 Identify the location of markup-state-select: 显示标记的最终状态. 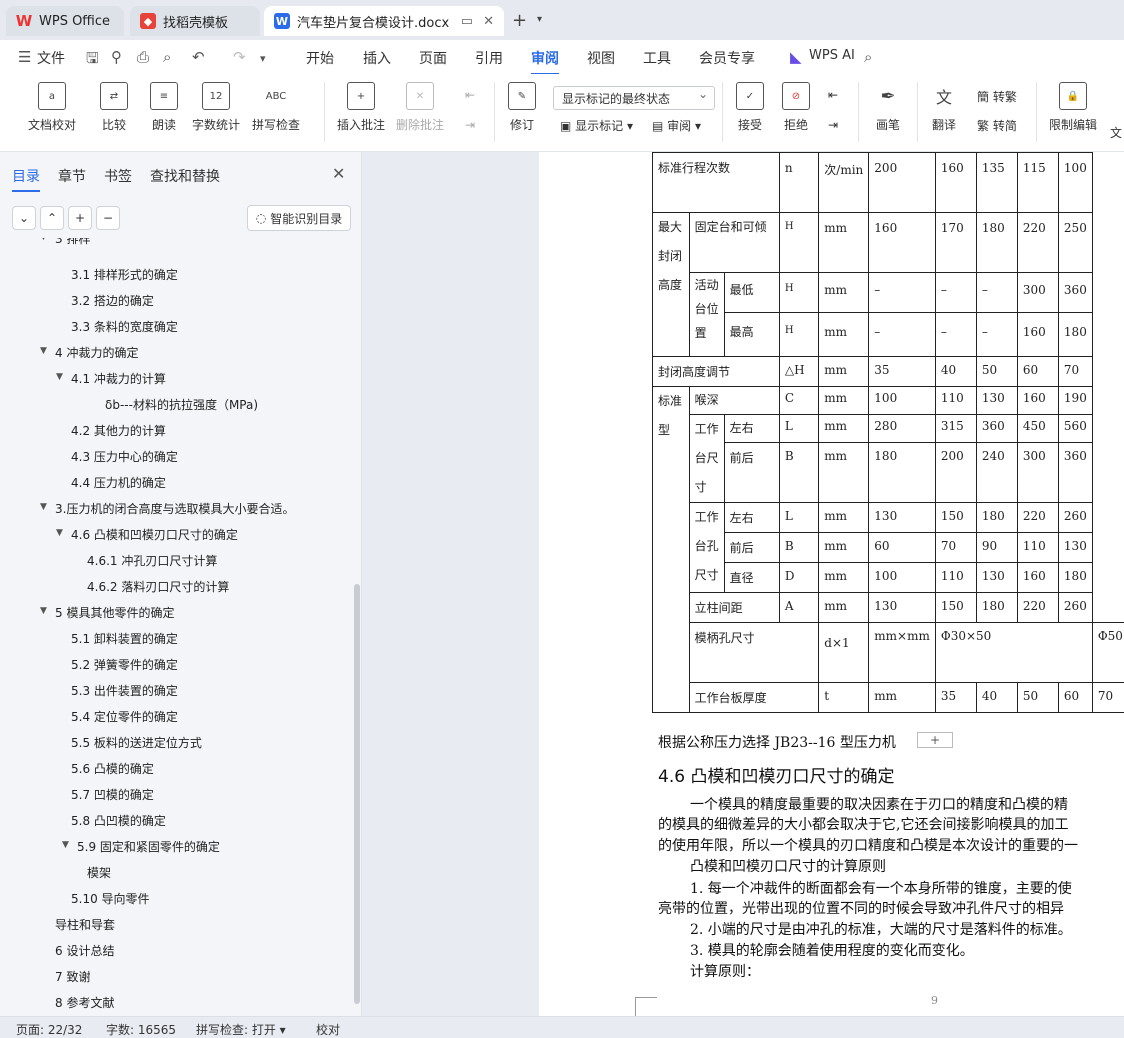
(634, 98).